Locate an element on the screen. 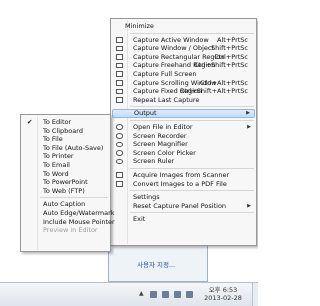 The height and width of the screenshot is (306, 320). menu-item-minimize: Minimize is located at coordinates (183, 26).